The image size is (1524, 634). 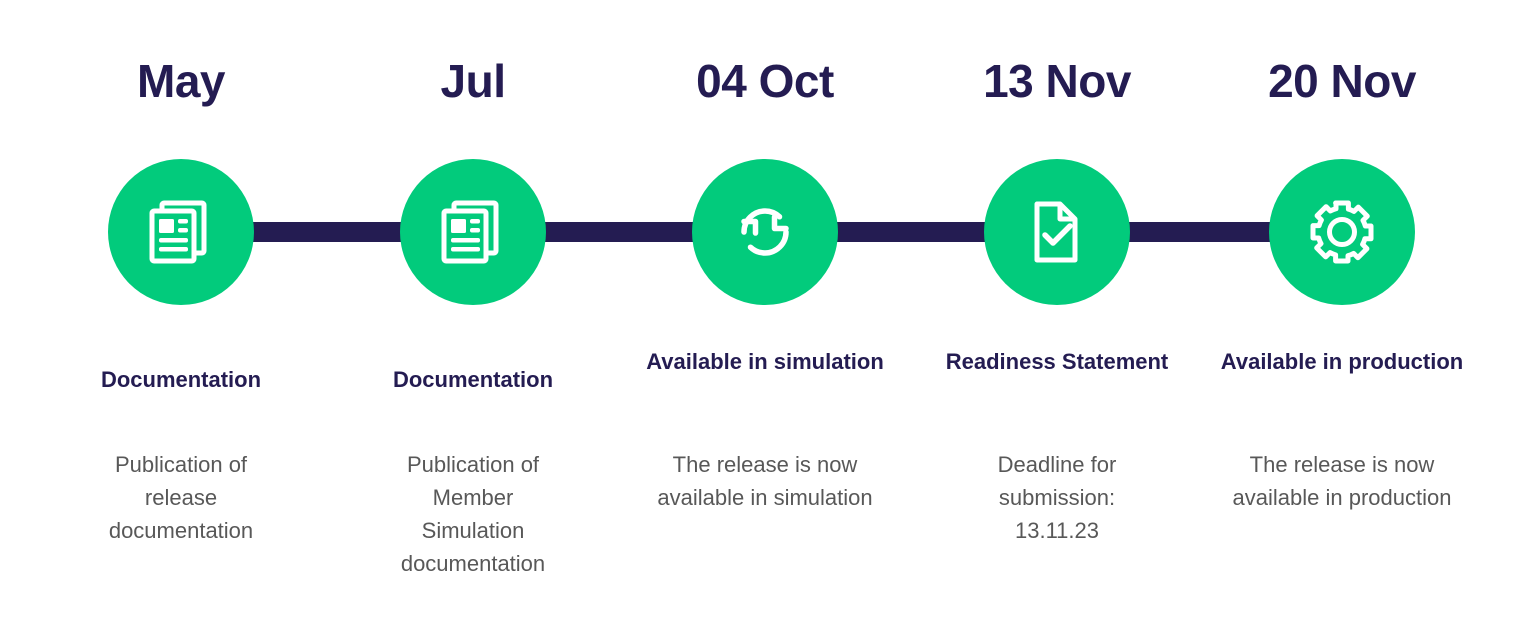 I want to click on milestone-label: Readiness Statement, so click(x=1057, y=361).